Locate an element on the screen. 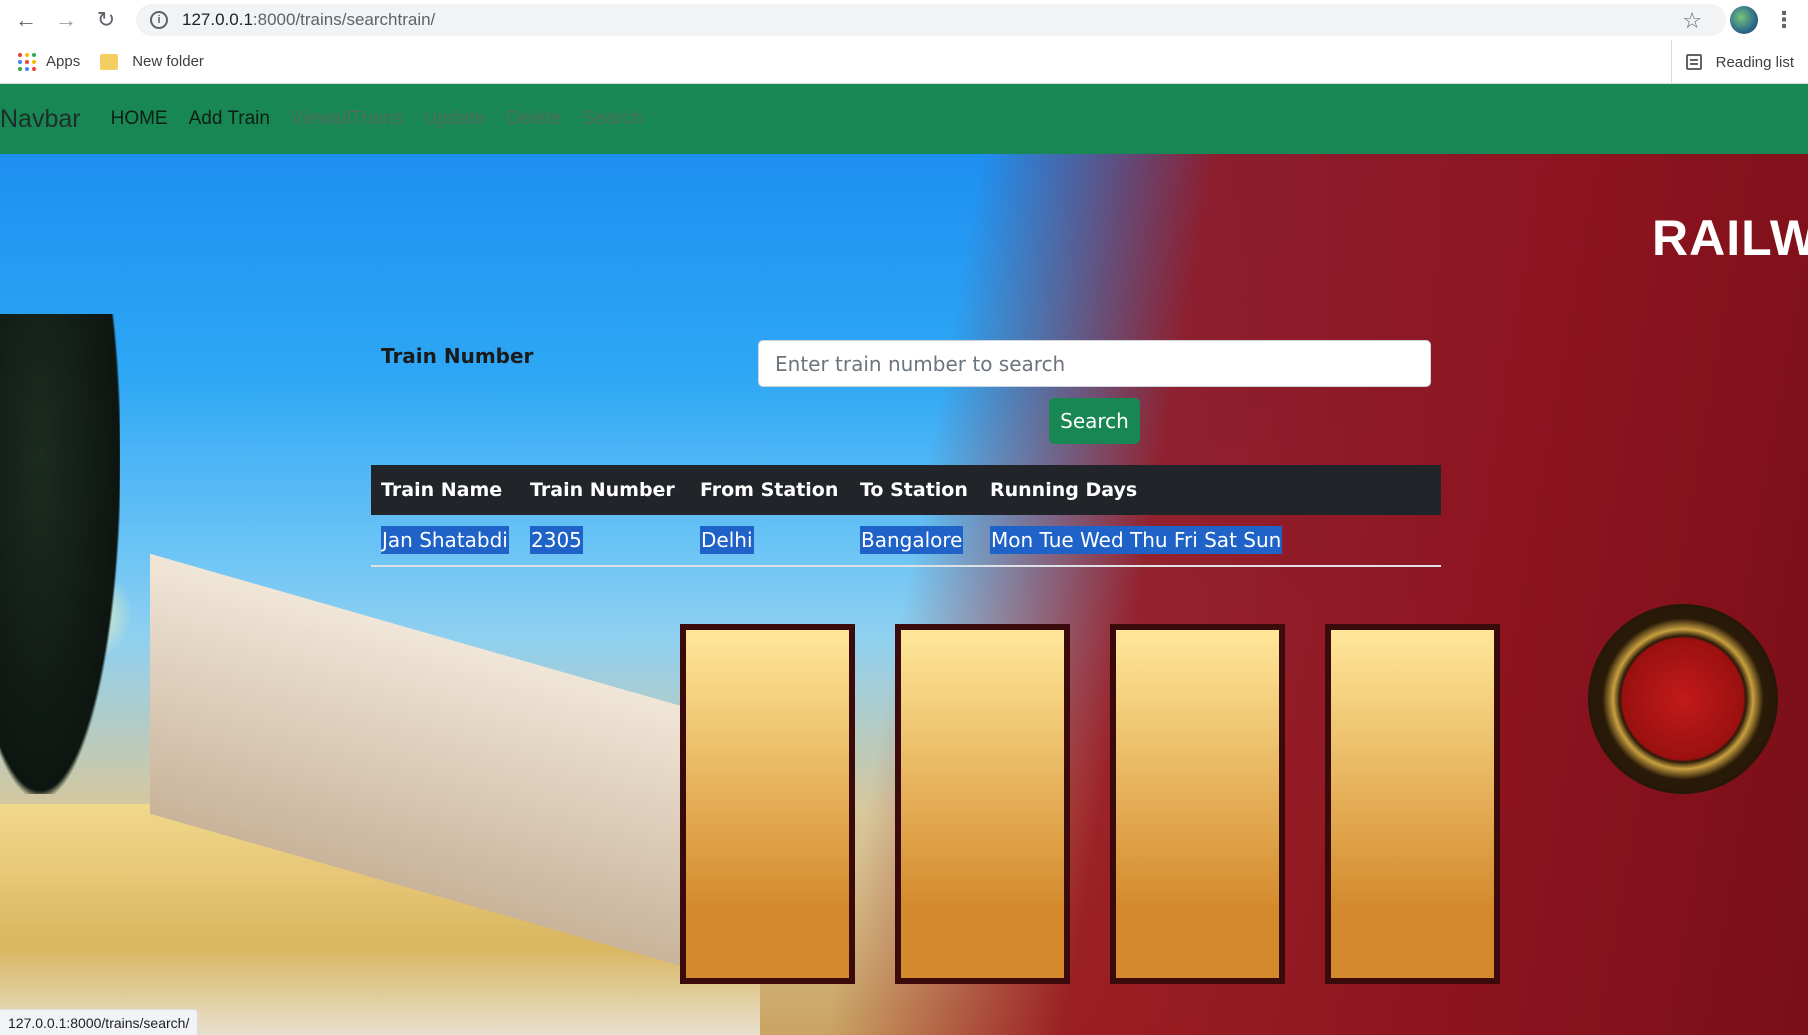  nav-link-add-train: Add Train is located at coordinates (229, 119).